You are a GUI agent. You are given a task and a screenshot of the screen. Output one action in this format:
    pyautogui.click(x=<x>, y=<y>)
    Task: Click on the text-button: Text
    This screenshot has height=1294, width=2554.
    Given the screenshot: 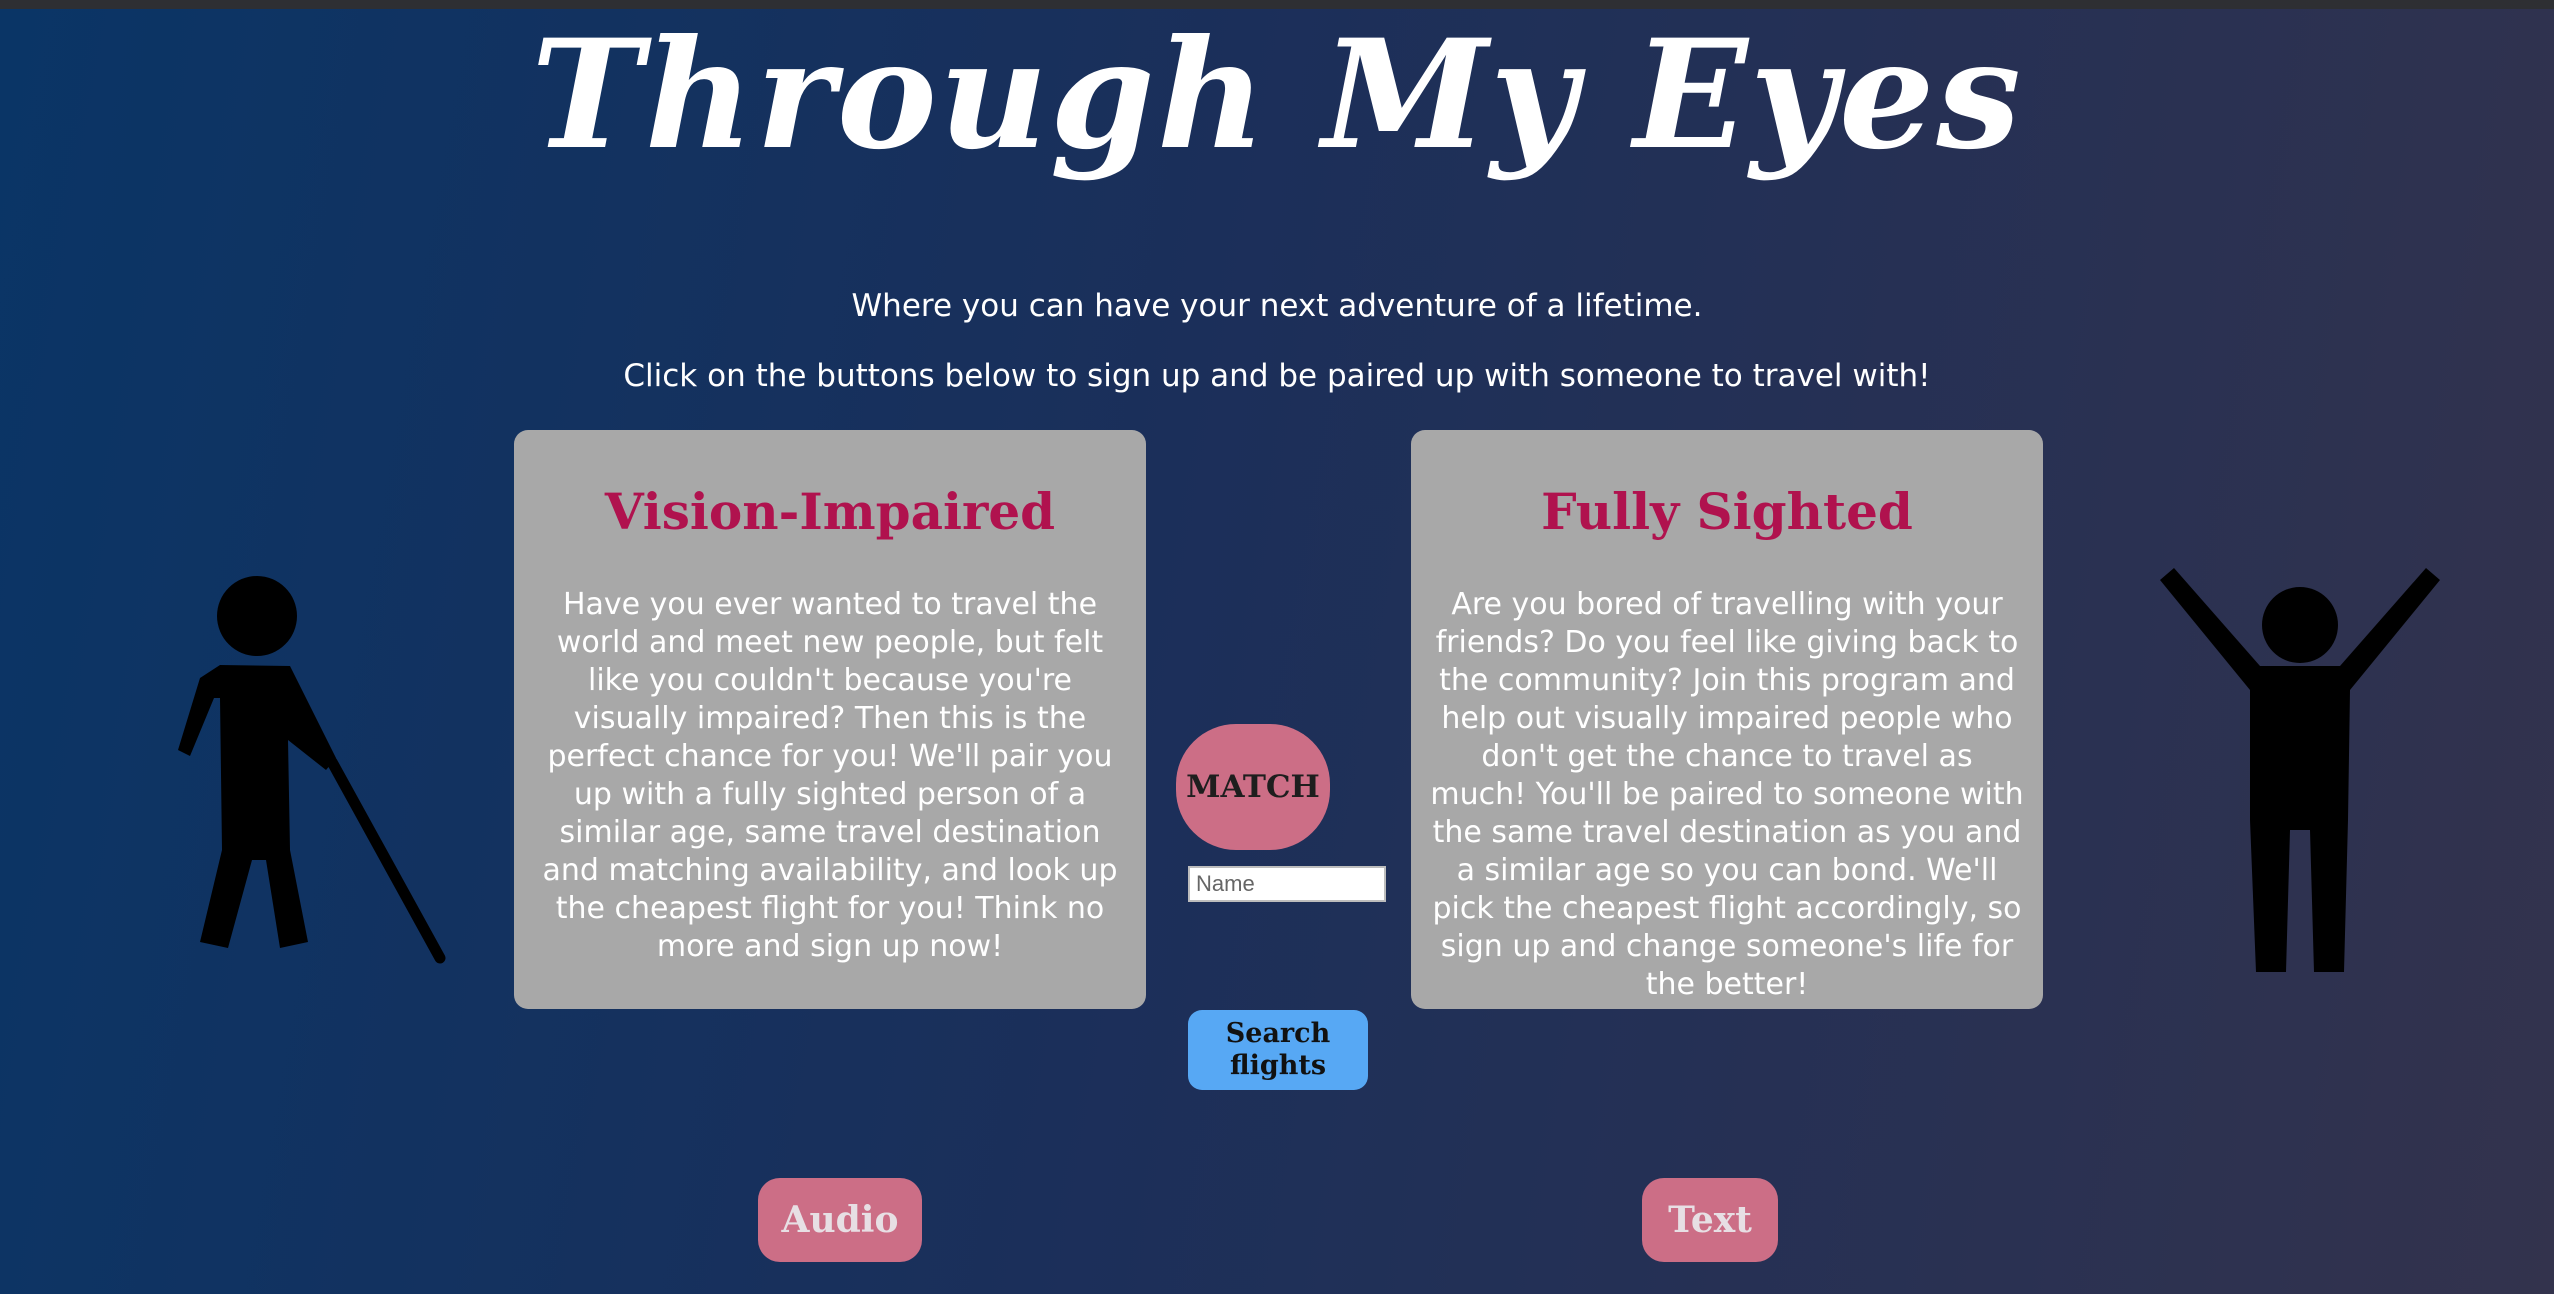 What is the action you would take?
    pyautogui.click(x=1710, y=1220)
    